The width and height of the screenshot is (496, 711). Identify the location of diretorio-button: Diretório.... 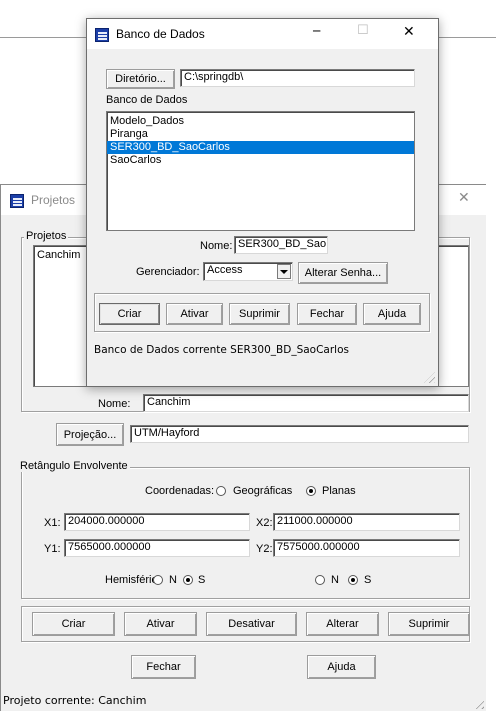
(140, 79).